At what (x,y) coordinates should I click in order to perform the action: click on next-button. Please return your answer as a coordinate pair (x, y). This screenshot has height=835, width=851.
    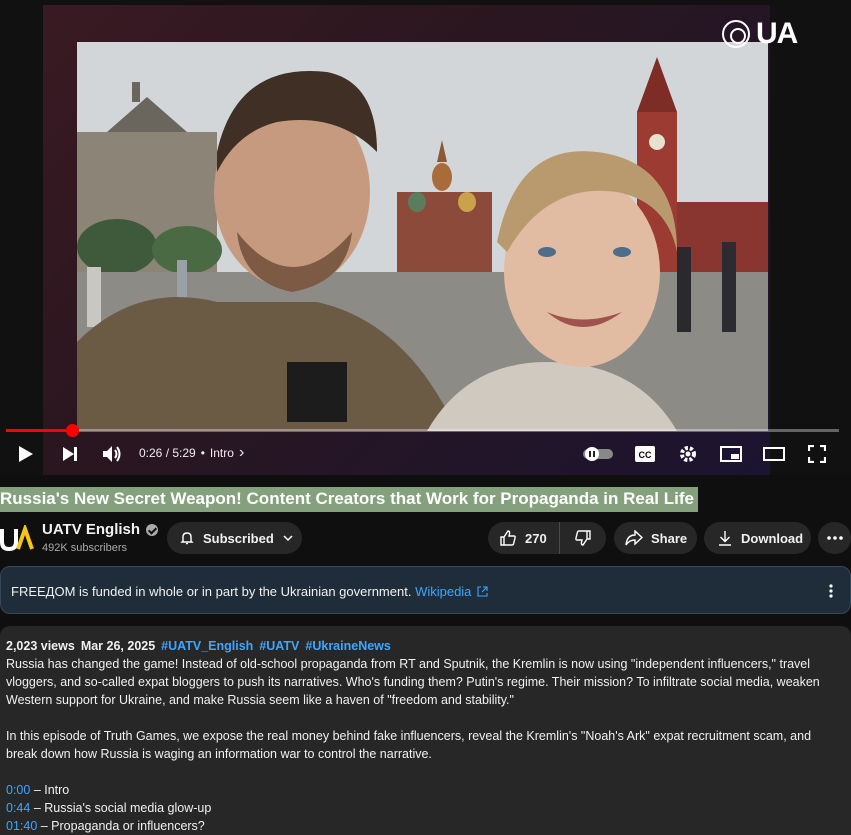
    Looking at the image, I should click on (70, 454).